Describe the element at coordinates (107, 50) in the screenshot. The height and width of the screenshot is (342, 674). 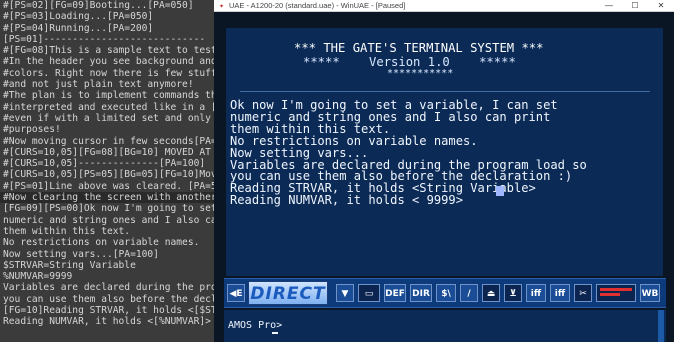
I see `editor-line: #[FG=08]This is a sample text to test` at that location.